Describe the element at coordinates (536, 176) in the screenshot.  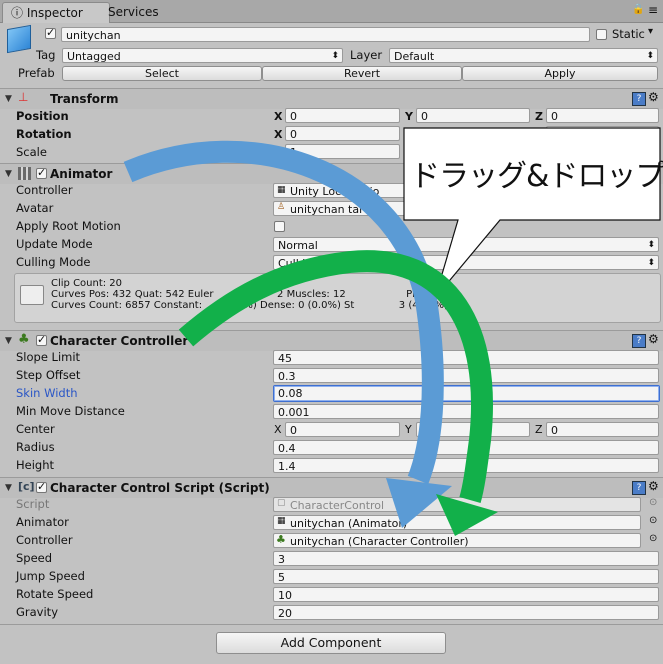
I see `callout-text: ドラッグ&ドロップ` at that location.